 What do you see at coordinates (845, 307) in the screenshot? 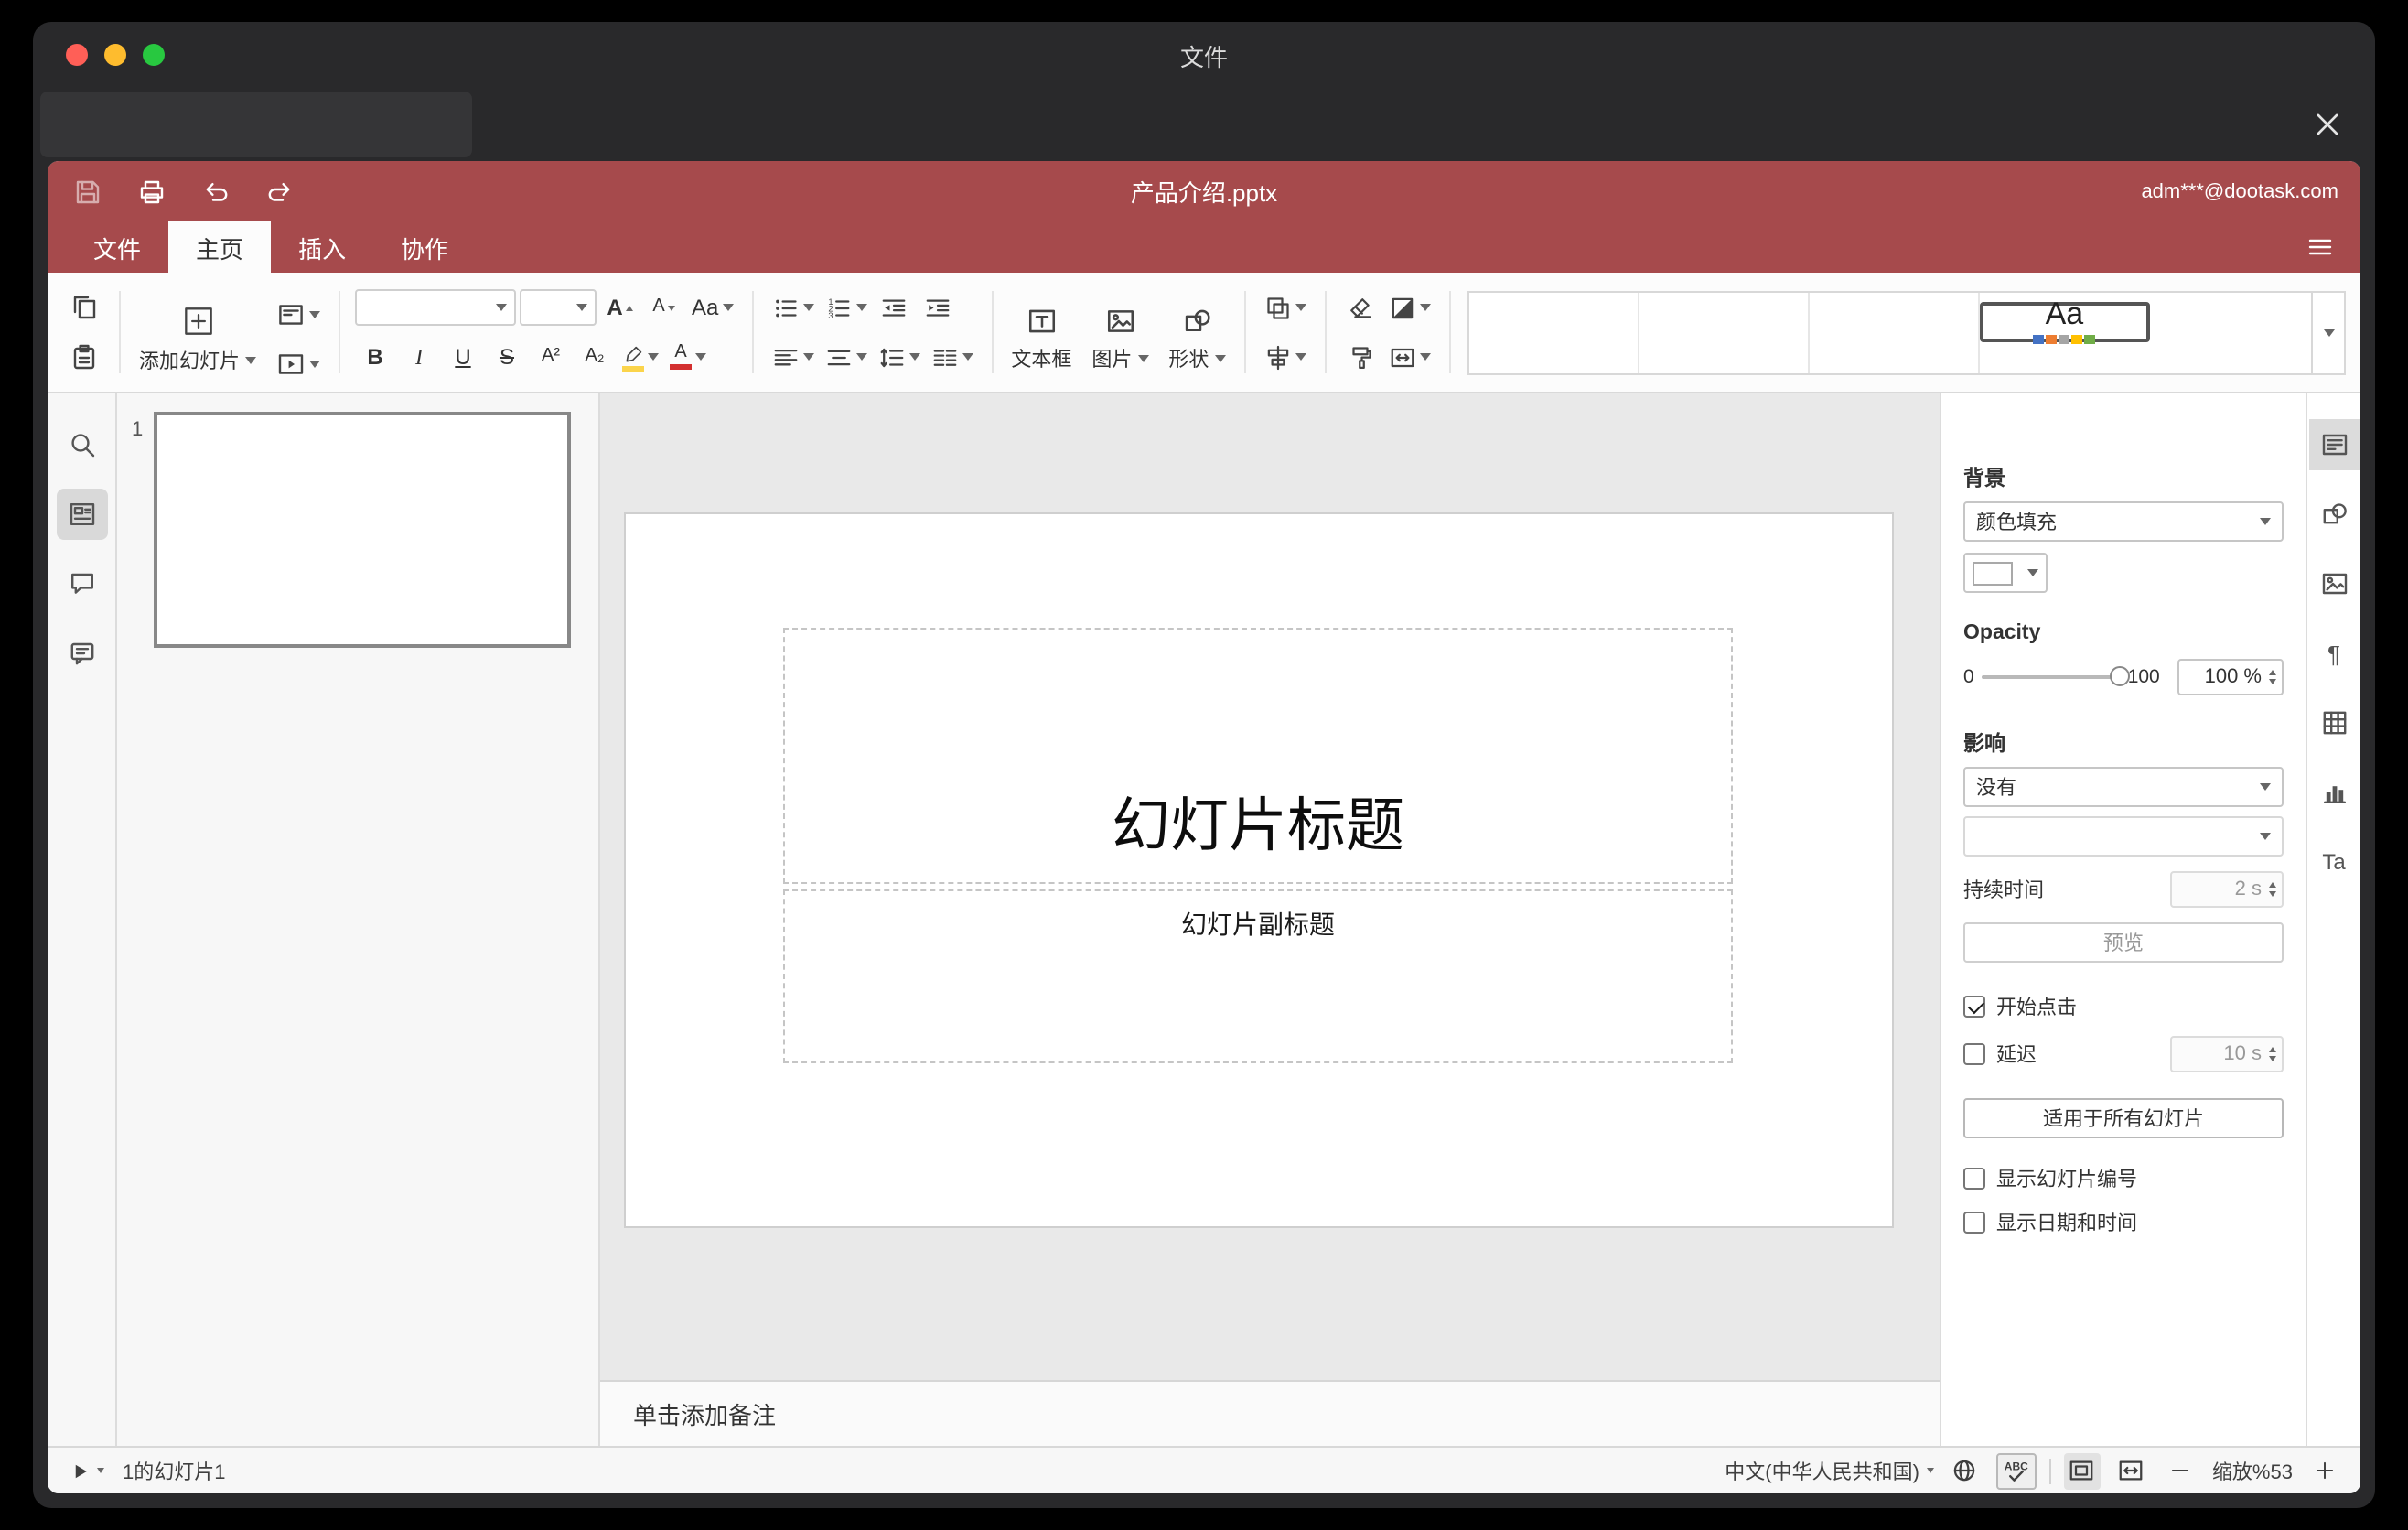
I see `numbering-button` at bounding box center [845, 307].